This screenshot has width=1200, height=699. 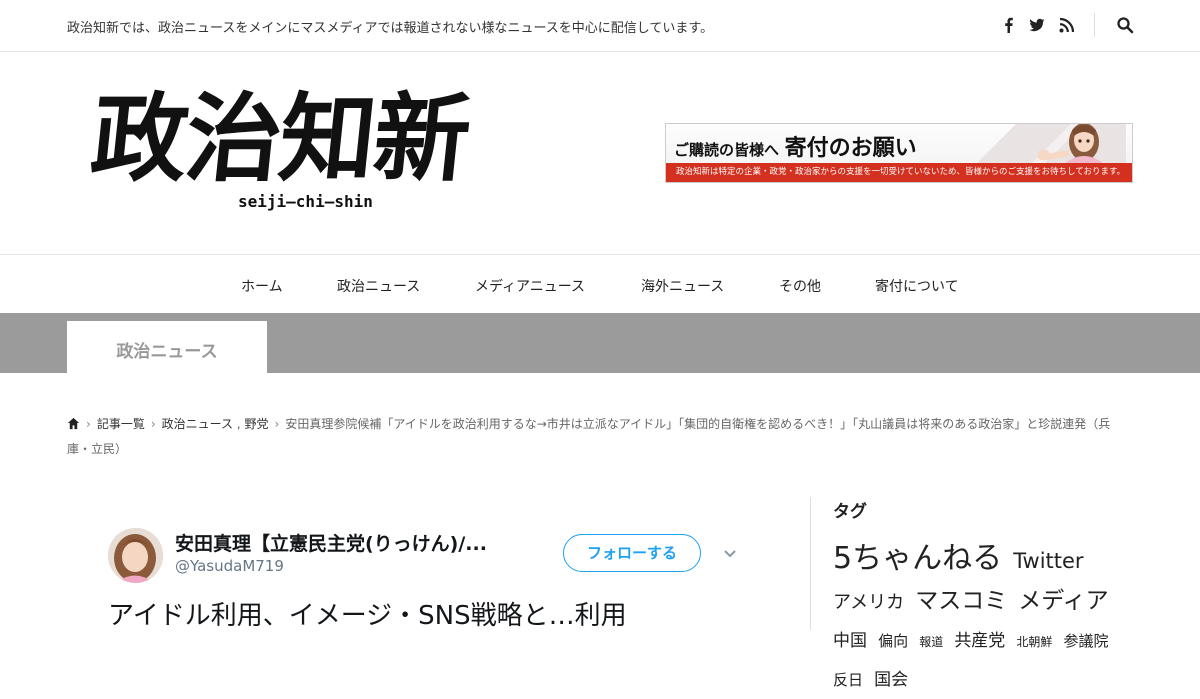 I want to click on nav-item-politics-news: 政治ニュース, so click(x=378, y=286).